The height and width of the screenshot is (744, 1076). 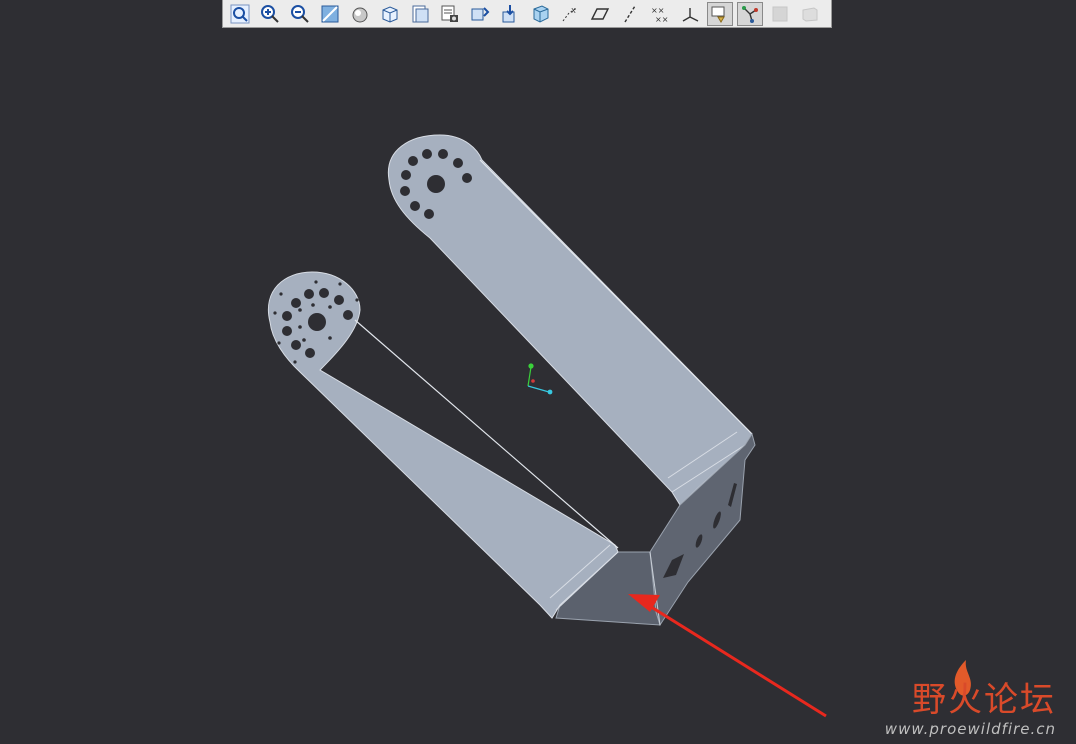 I want to click on coordinate-triad, so click(x=540, y=379).